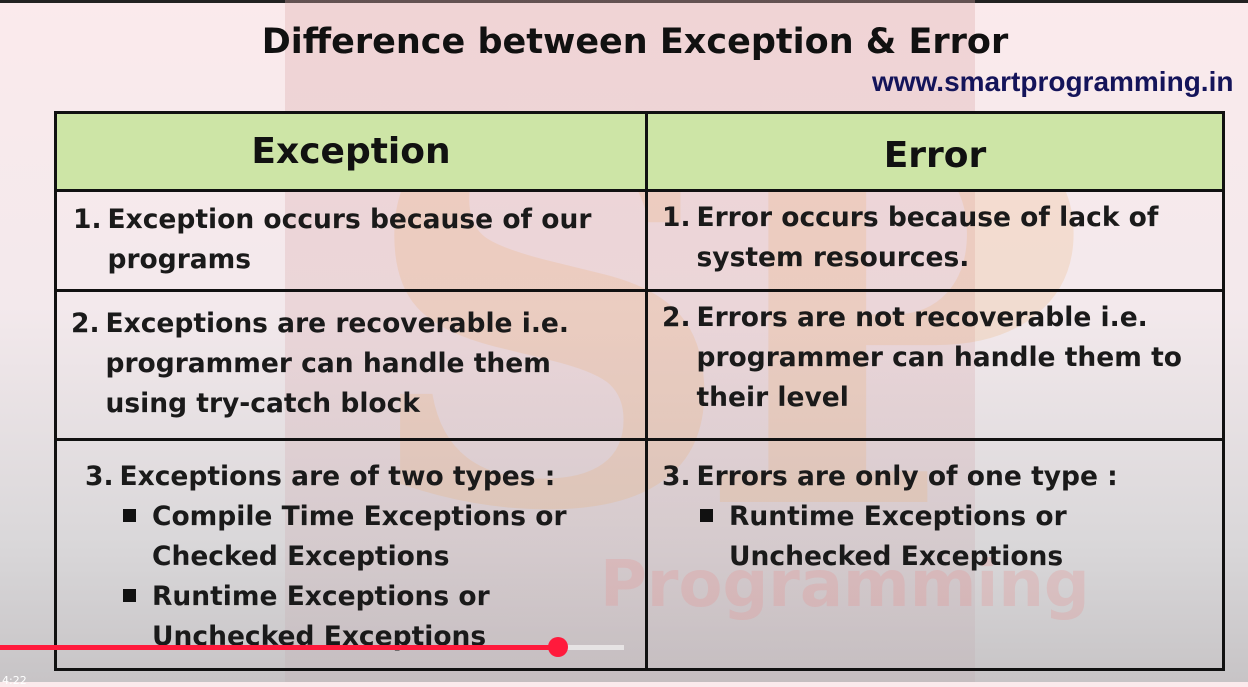  Describe the element at coordinates (635, 42) in the screenshot. I see `slide-title: Difference between Exception & Error` at that location.